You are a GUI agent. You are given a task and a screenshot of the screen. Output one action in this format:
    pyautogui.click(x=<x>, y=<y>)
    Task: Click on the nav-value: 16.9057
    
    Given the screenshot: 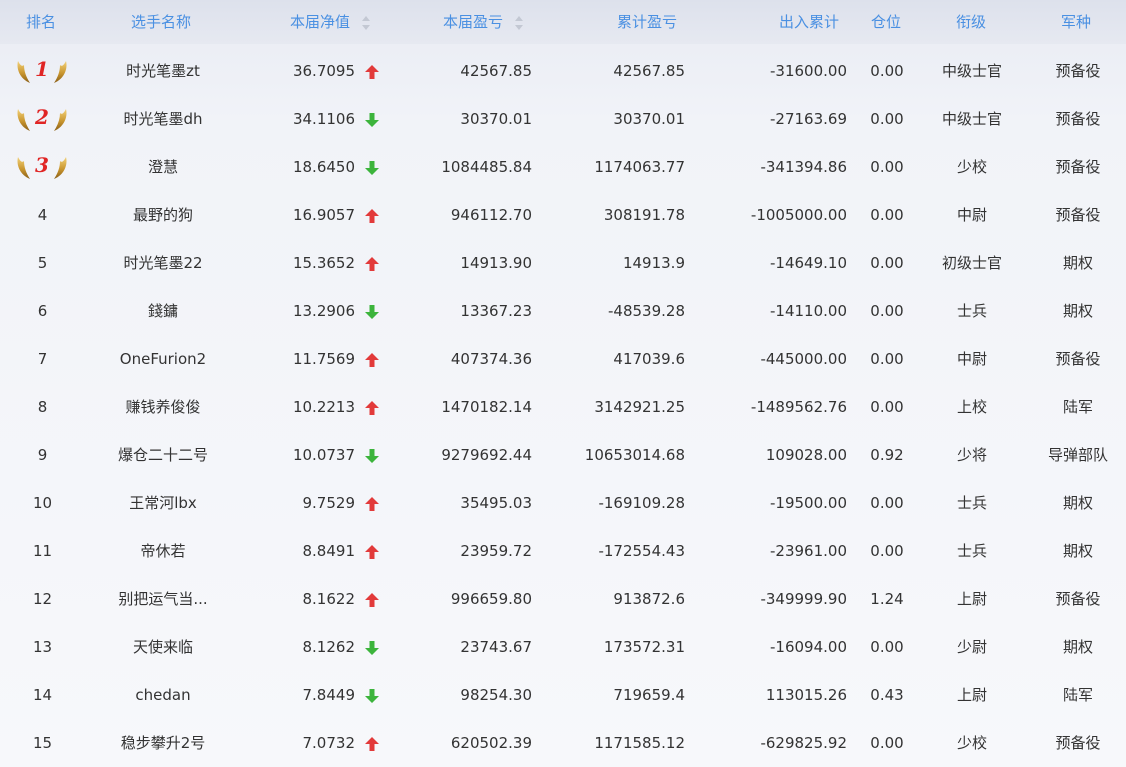 What is the action you would take?
    pyautogui.click(x=323, y=215)
    